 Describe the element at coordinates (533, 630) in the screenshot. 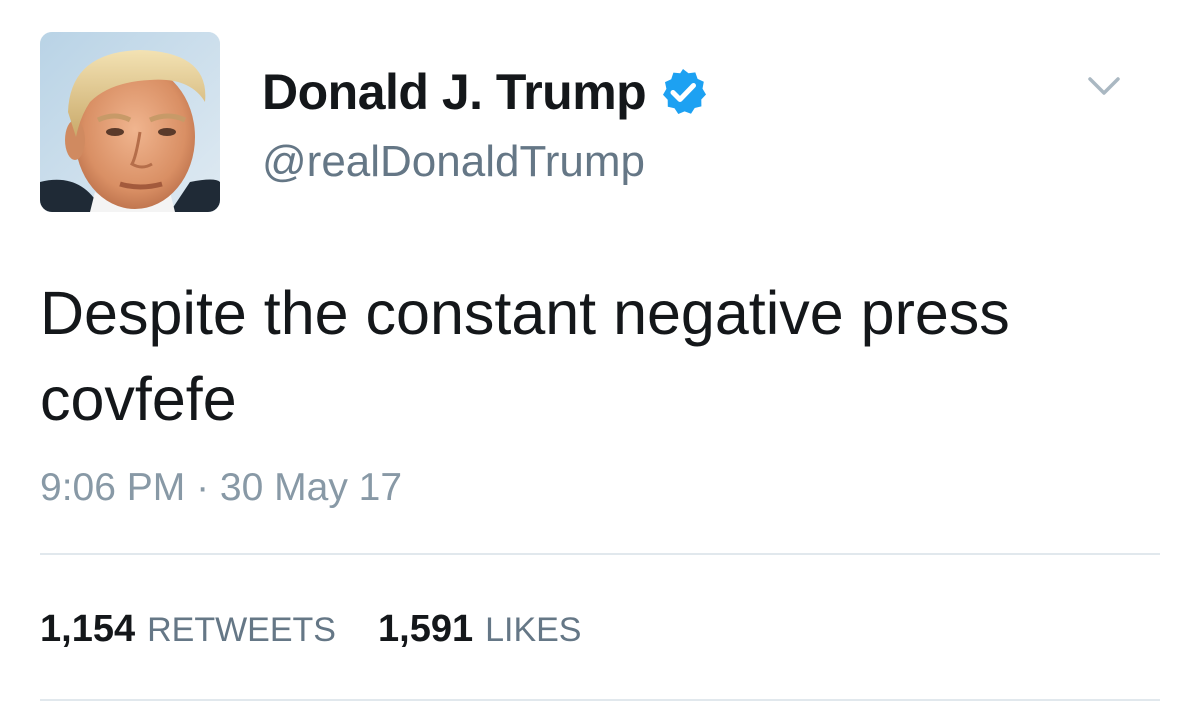

I see `likes-label: LIKES` at that location.